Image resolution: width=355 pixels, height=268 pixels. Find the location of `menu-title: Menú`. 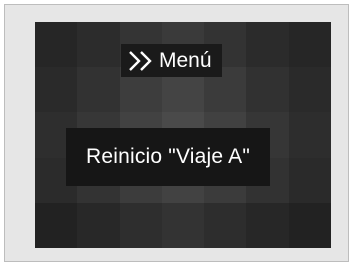

menu-title: Menú is located at coordinates (171, 60).